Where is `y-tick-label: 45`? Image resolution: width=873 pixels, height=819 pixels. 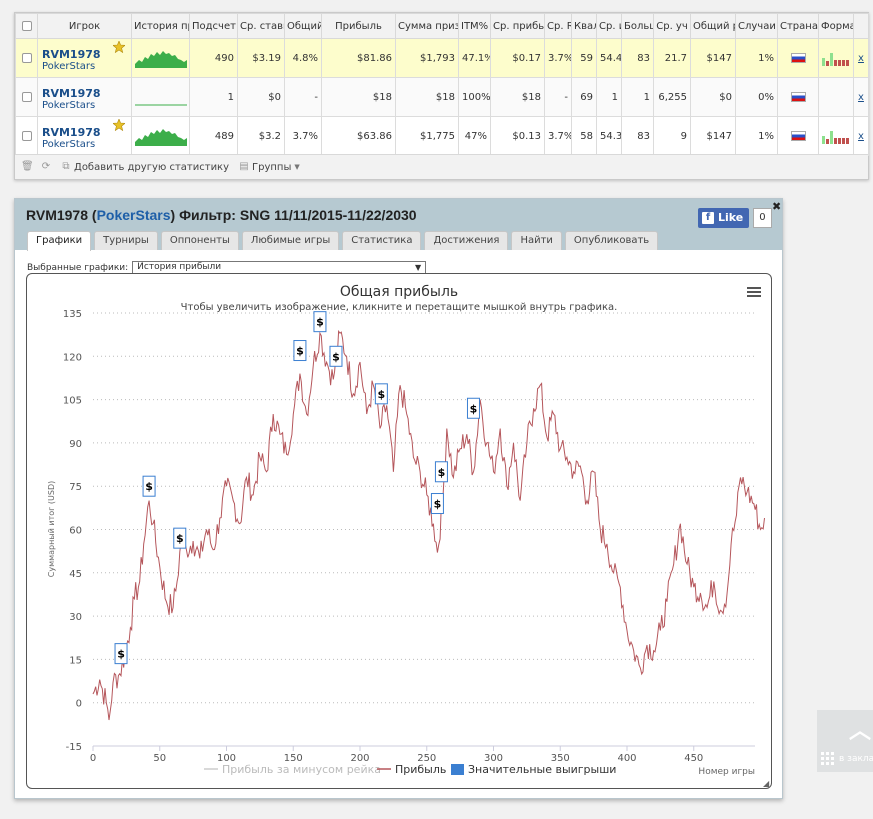 y-tick-label: 45 is located at coordinates (75, 574).